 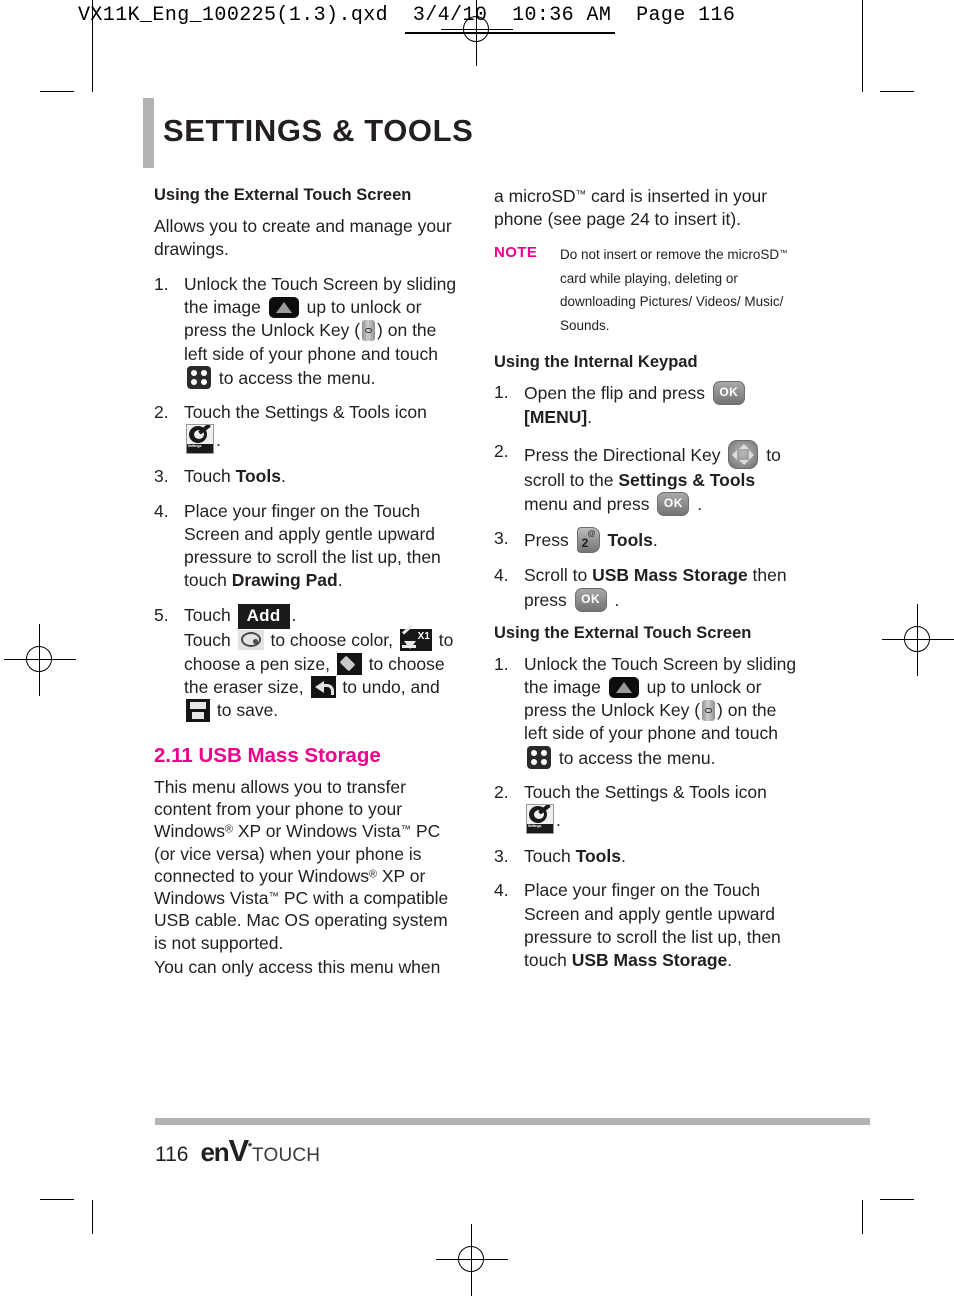 I want to click on continued-text-a: a microSD, so click(x=535, y=196).